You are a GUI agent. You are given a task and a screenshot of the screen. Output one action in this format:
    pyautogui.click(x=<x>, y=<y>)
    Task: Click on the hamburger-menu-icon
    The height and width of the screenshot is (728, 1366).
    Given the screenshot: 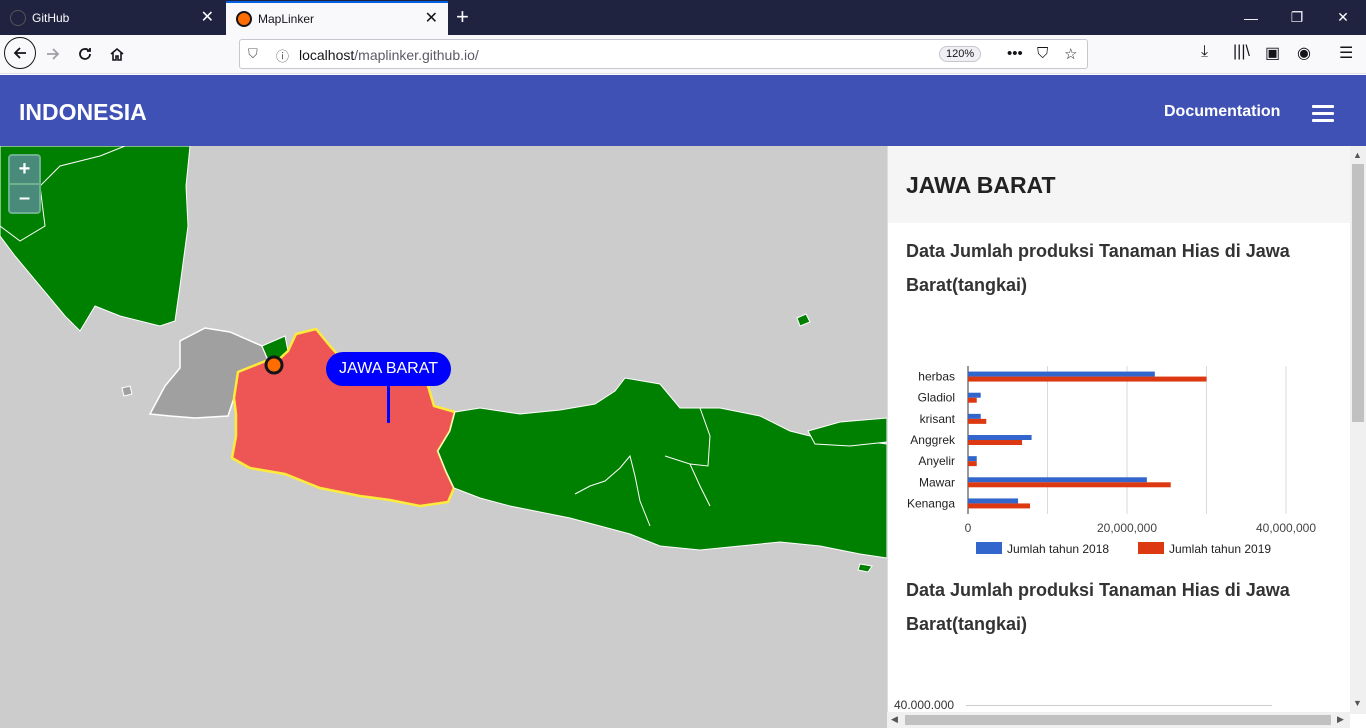 What is the action you would take?
    pyautogui.click(x=1323, y=113)
    